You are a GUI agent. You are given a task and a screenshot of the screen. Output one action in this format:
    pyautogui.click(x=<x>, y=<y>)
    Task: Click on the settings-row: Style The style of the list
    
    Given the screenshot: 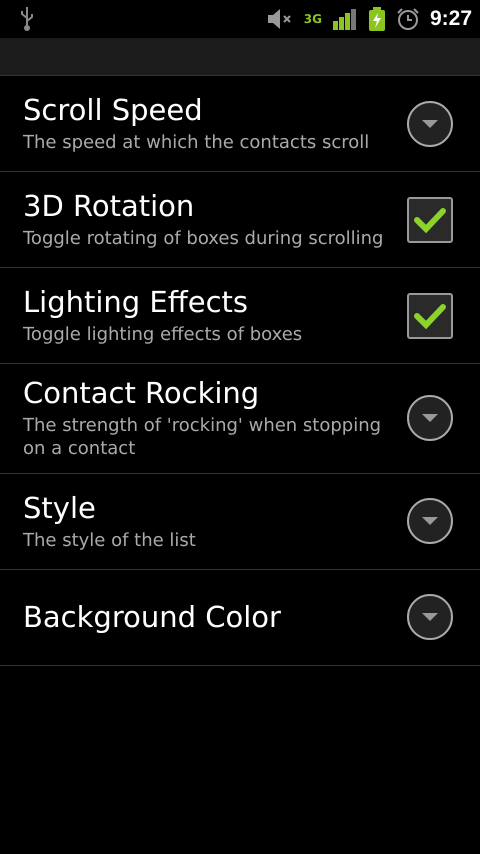 What is the action you would take?
    pyautogui.click(x=240, y=522)
    